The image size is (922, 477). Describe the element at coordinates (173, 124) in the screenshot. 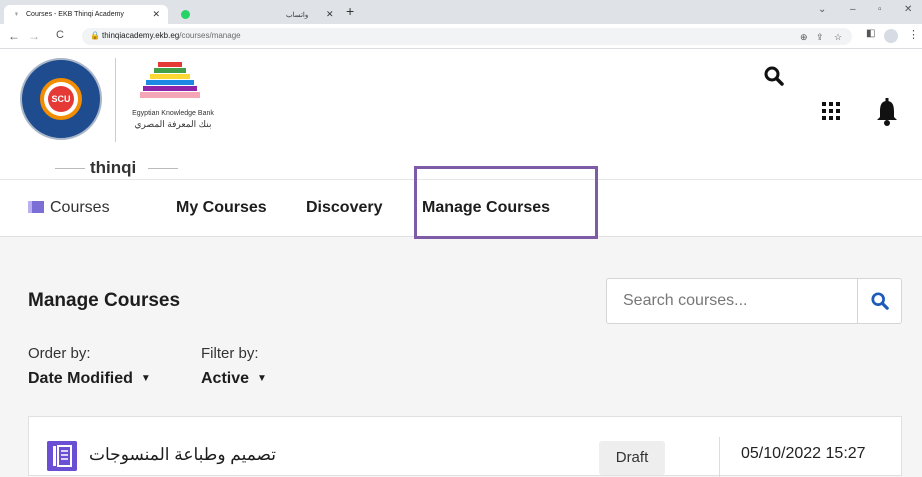

I see `ekb-name-arabic: بنك المعرفة المصري` at that location.